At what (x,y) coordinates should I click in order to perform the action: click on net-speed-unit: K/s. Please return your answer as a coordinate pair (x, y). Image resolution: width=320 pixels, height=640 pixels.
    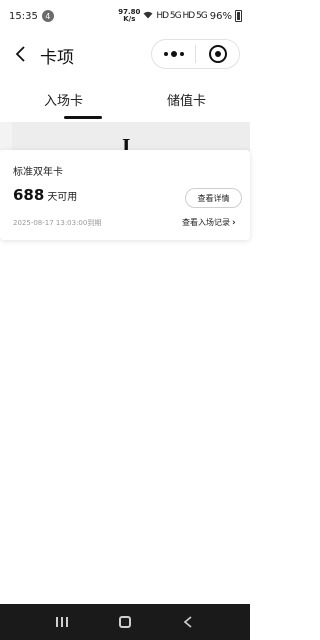
    Looking at the image, I should click on (129, 19).